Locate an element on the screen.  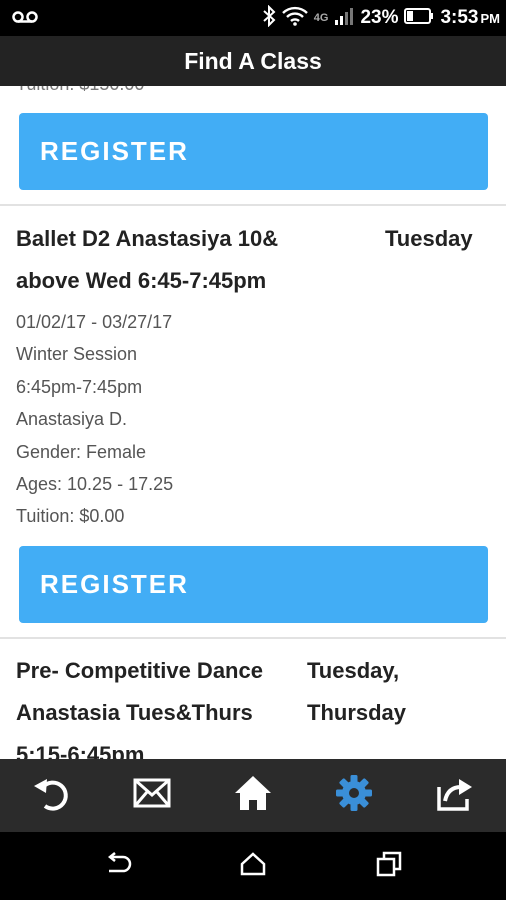
status-clock: 3:53 PM is located at coordinates (470, 18).